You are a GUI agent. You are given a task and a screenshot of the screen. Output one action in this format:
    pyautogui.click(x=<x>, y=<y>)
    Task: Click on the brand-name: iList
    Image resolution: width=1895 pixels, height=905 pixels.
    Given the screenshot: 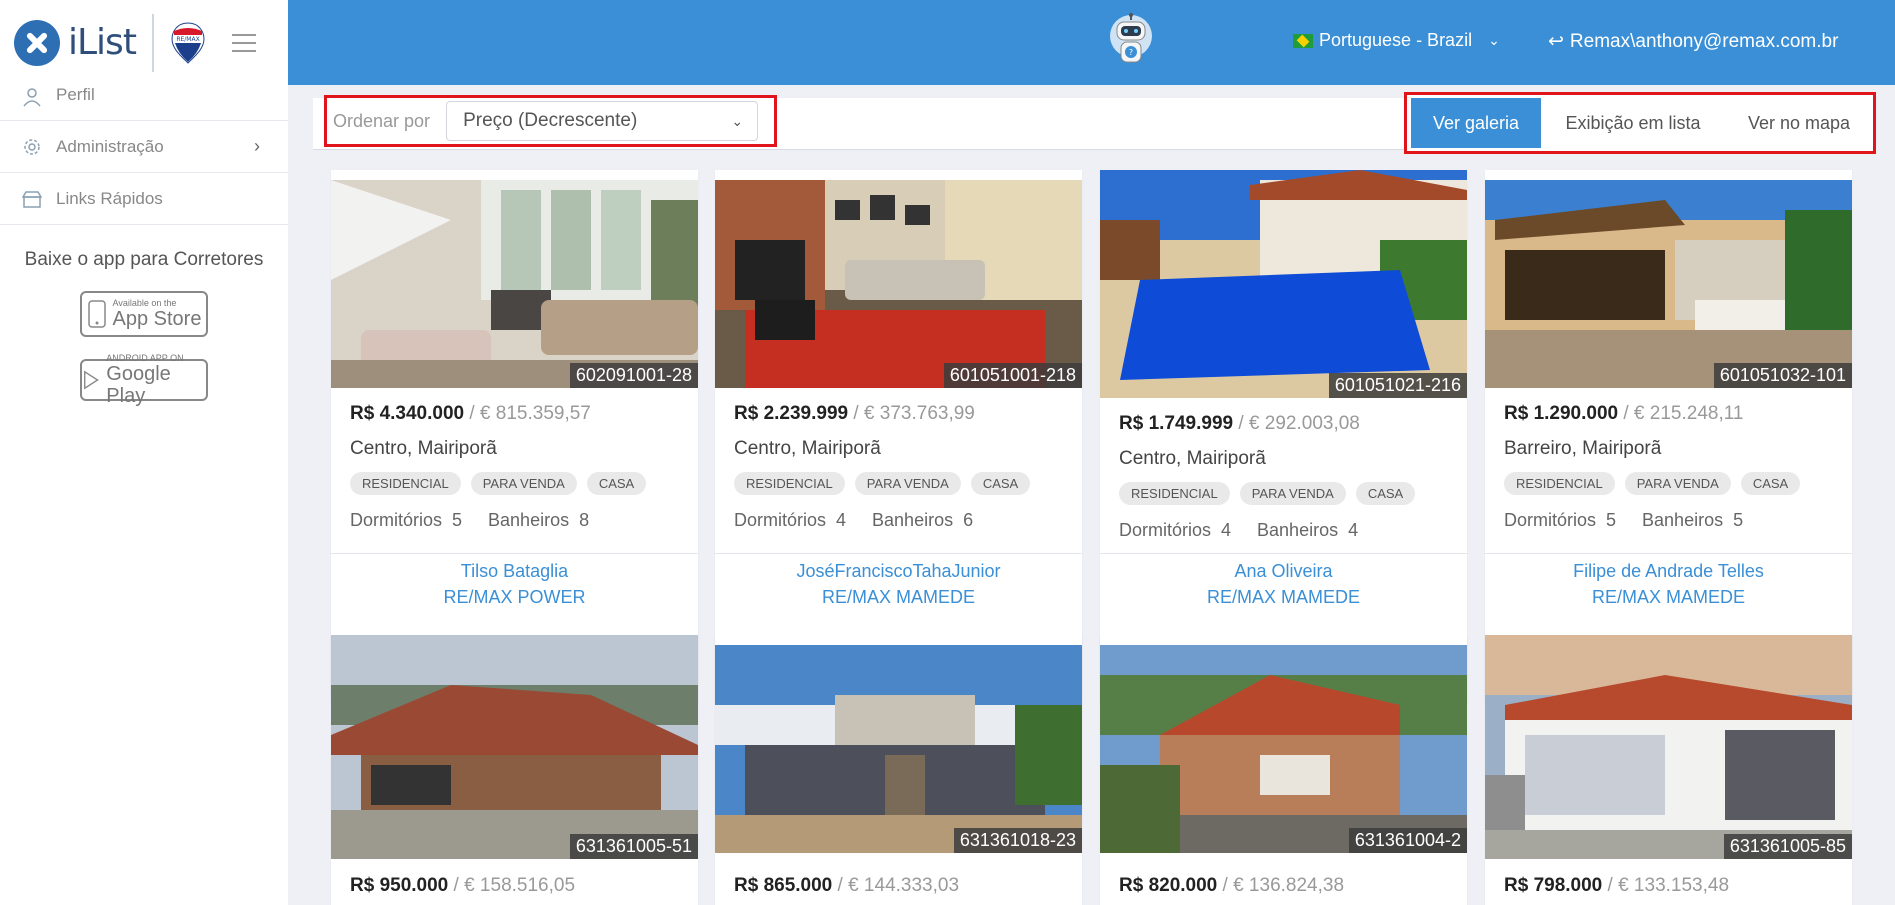 What is the action you would take?
    pyautogui.click(x=102, y=42)
    